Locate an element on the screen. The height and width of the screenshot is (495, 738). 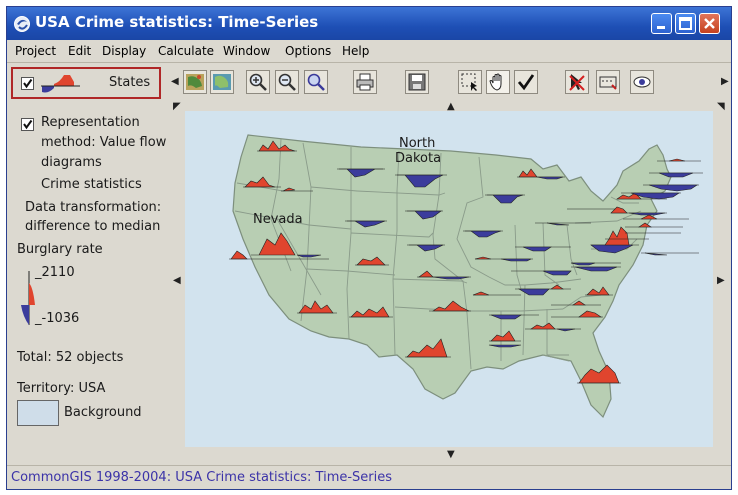
zoom-in-icon is located at coordinates (258, 82).